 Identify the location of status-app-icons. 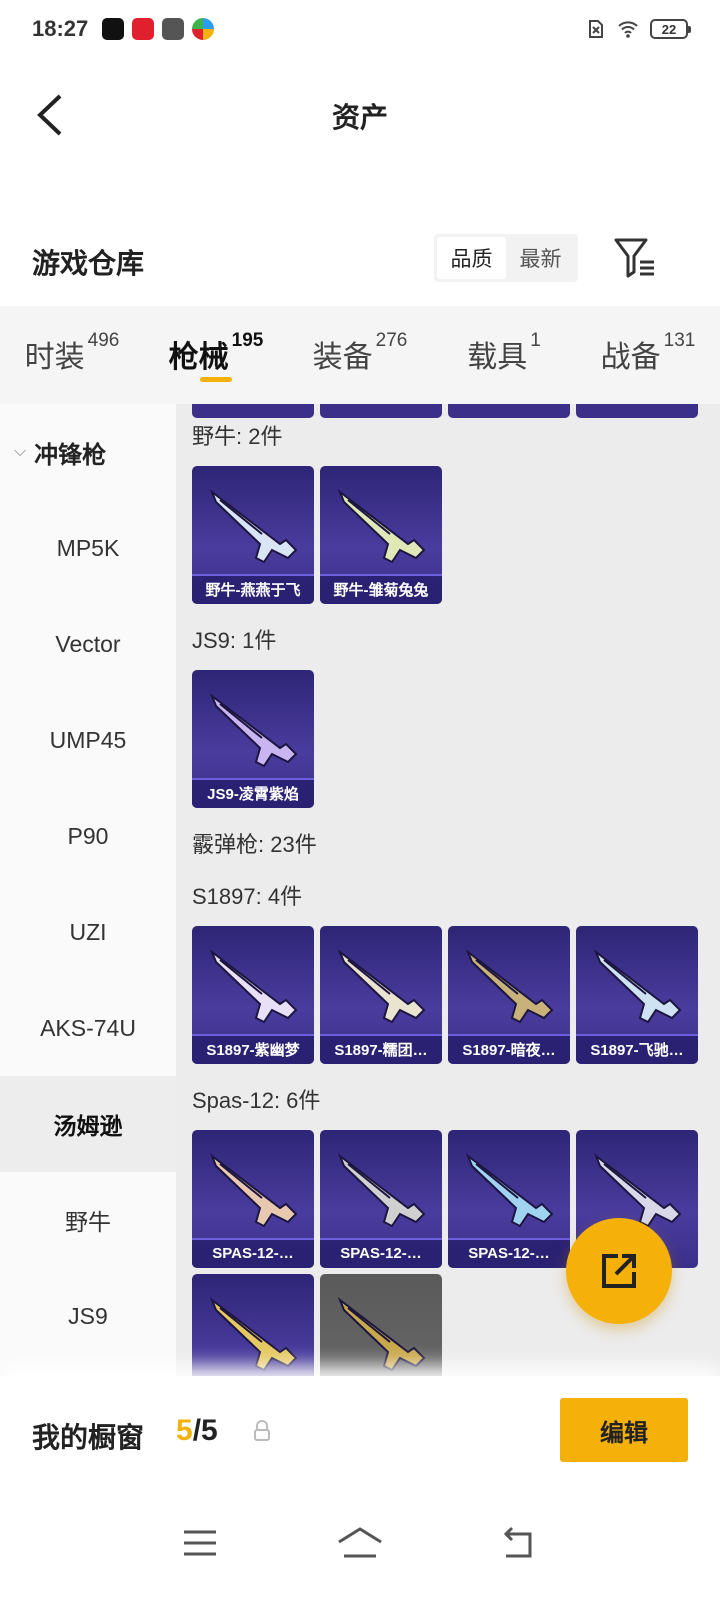
(158, 29).